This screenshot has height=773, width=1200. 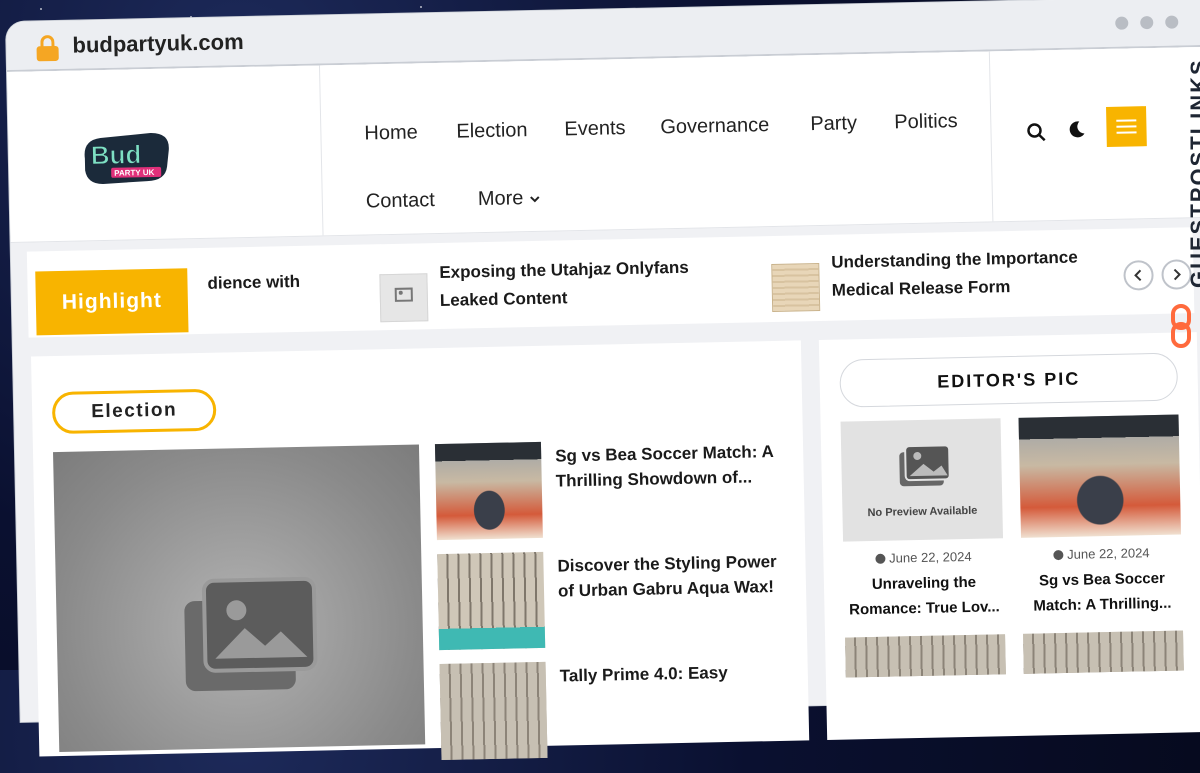 I want to click on section-title: EDITOR'S PIC, so click(x=1009, y=380).